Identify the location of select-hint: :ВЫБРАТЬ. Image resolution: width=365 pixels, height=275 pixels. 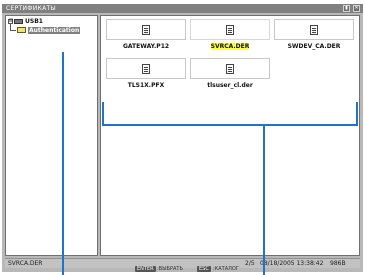
(170, 269).